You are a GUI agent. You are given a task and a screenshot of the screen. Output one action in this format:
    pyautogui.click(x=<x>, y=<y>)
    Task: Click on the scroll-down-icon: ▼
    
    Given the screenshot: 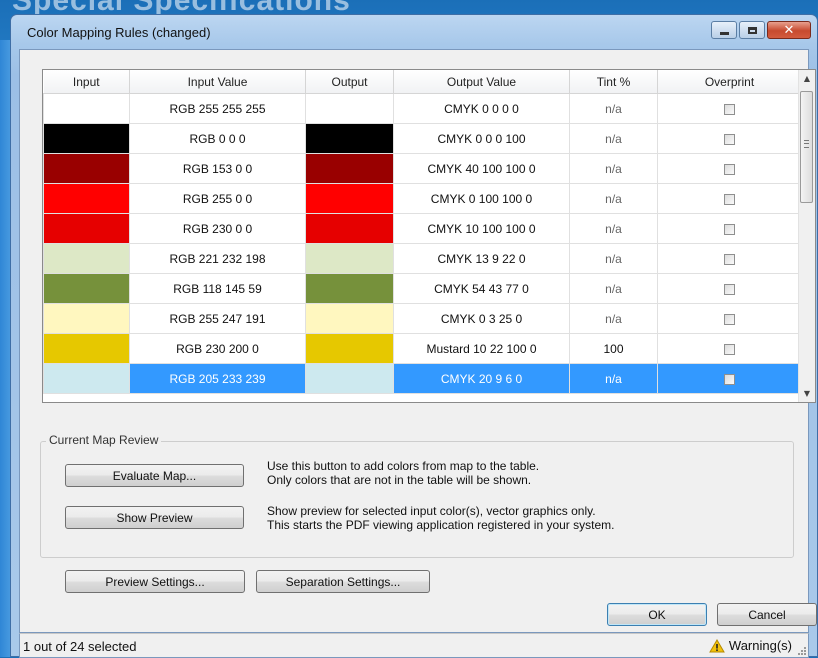 What is the action you would take?
    pyautogui.click(x=807, y=393)
    